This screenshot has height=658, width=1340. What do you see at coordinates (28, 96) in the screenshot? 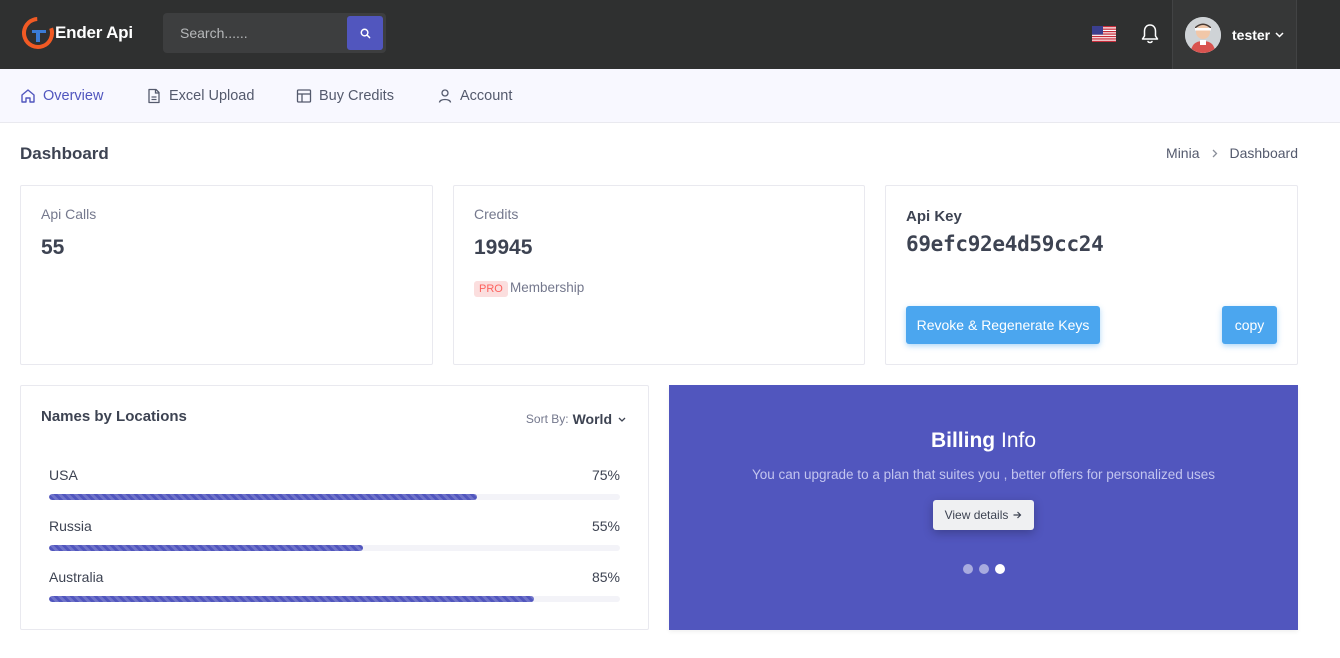
I see `home-icon` at bounding box center [28, 96].